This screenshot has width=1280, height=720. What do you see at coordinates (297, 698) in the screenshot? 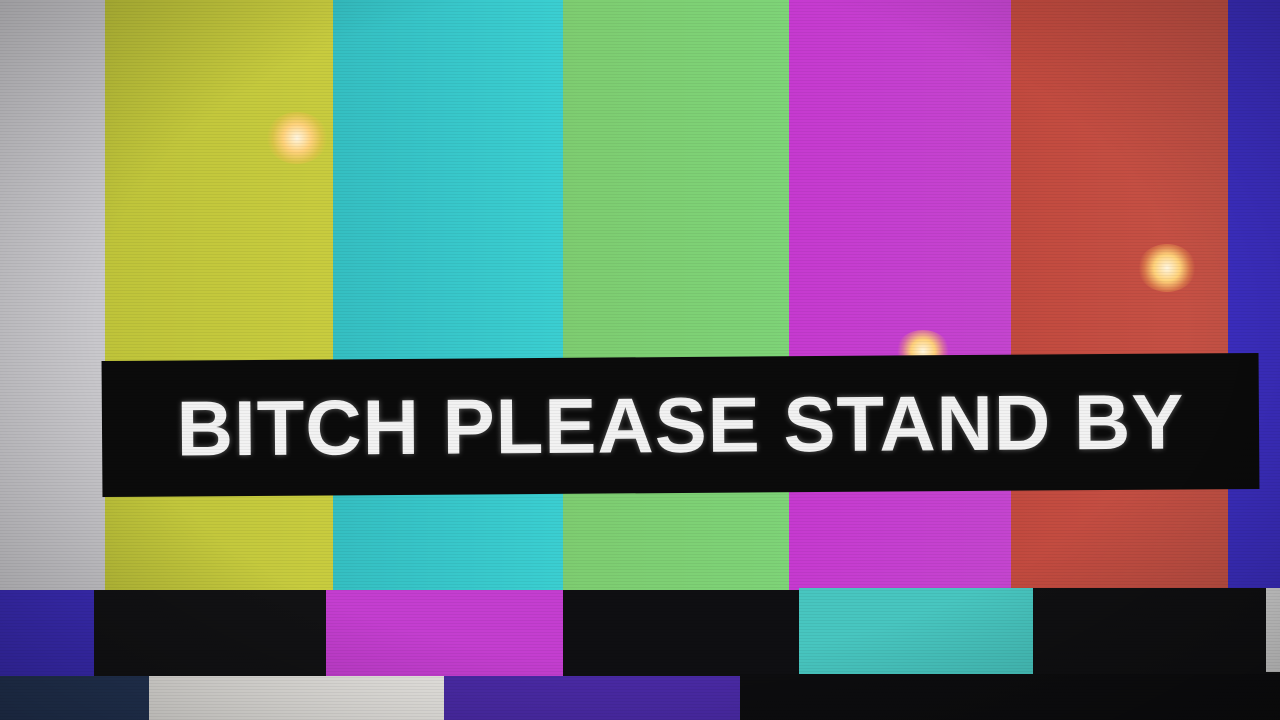
I see `white-tile` at bounding box center [297, 698].